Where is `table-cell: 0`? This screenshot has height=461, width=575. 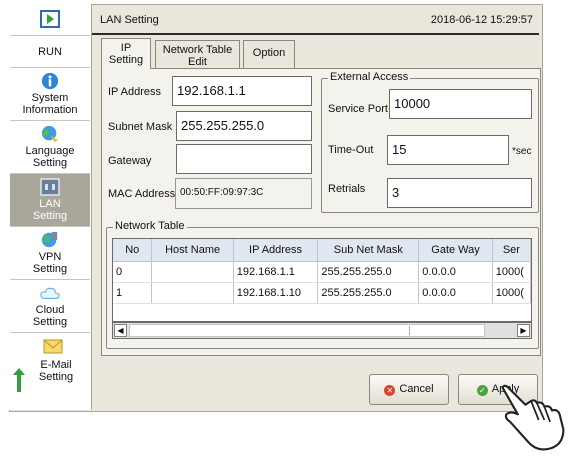
table-cell: 0 is located at coordinates (133, 272).